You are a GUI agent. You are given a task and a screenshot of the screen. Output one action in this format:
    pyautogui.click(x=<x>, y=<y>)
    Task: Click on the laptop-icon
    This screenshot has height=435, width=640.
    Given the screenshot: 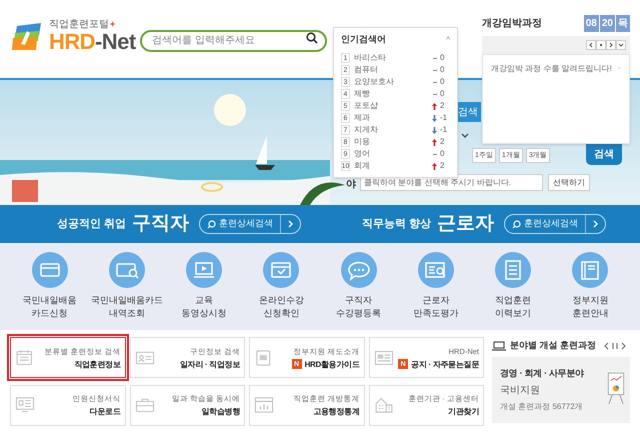 What is the action you would take?
    pyautogui.click(x=499, y=345)
    